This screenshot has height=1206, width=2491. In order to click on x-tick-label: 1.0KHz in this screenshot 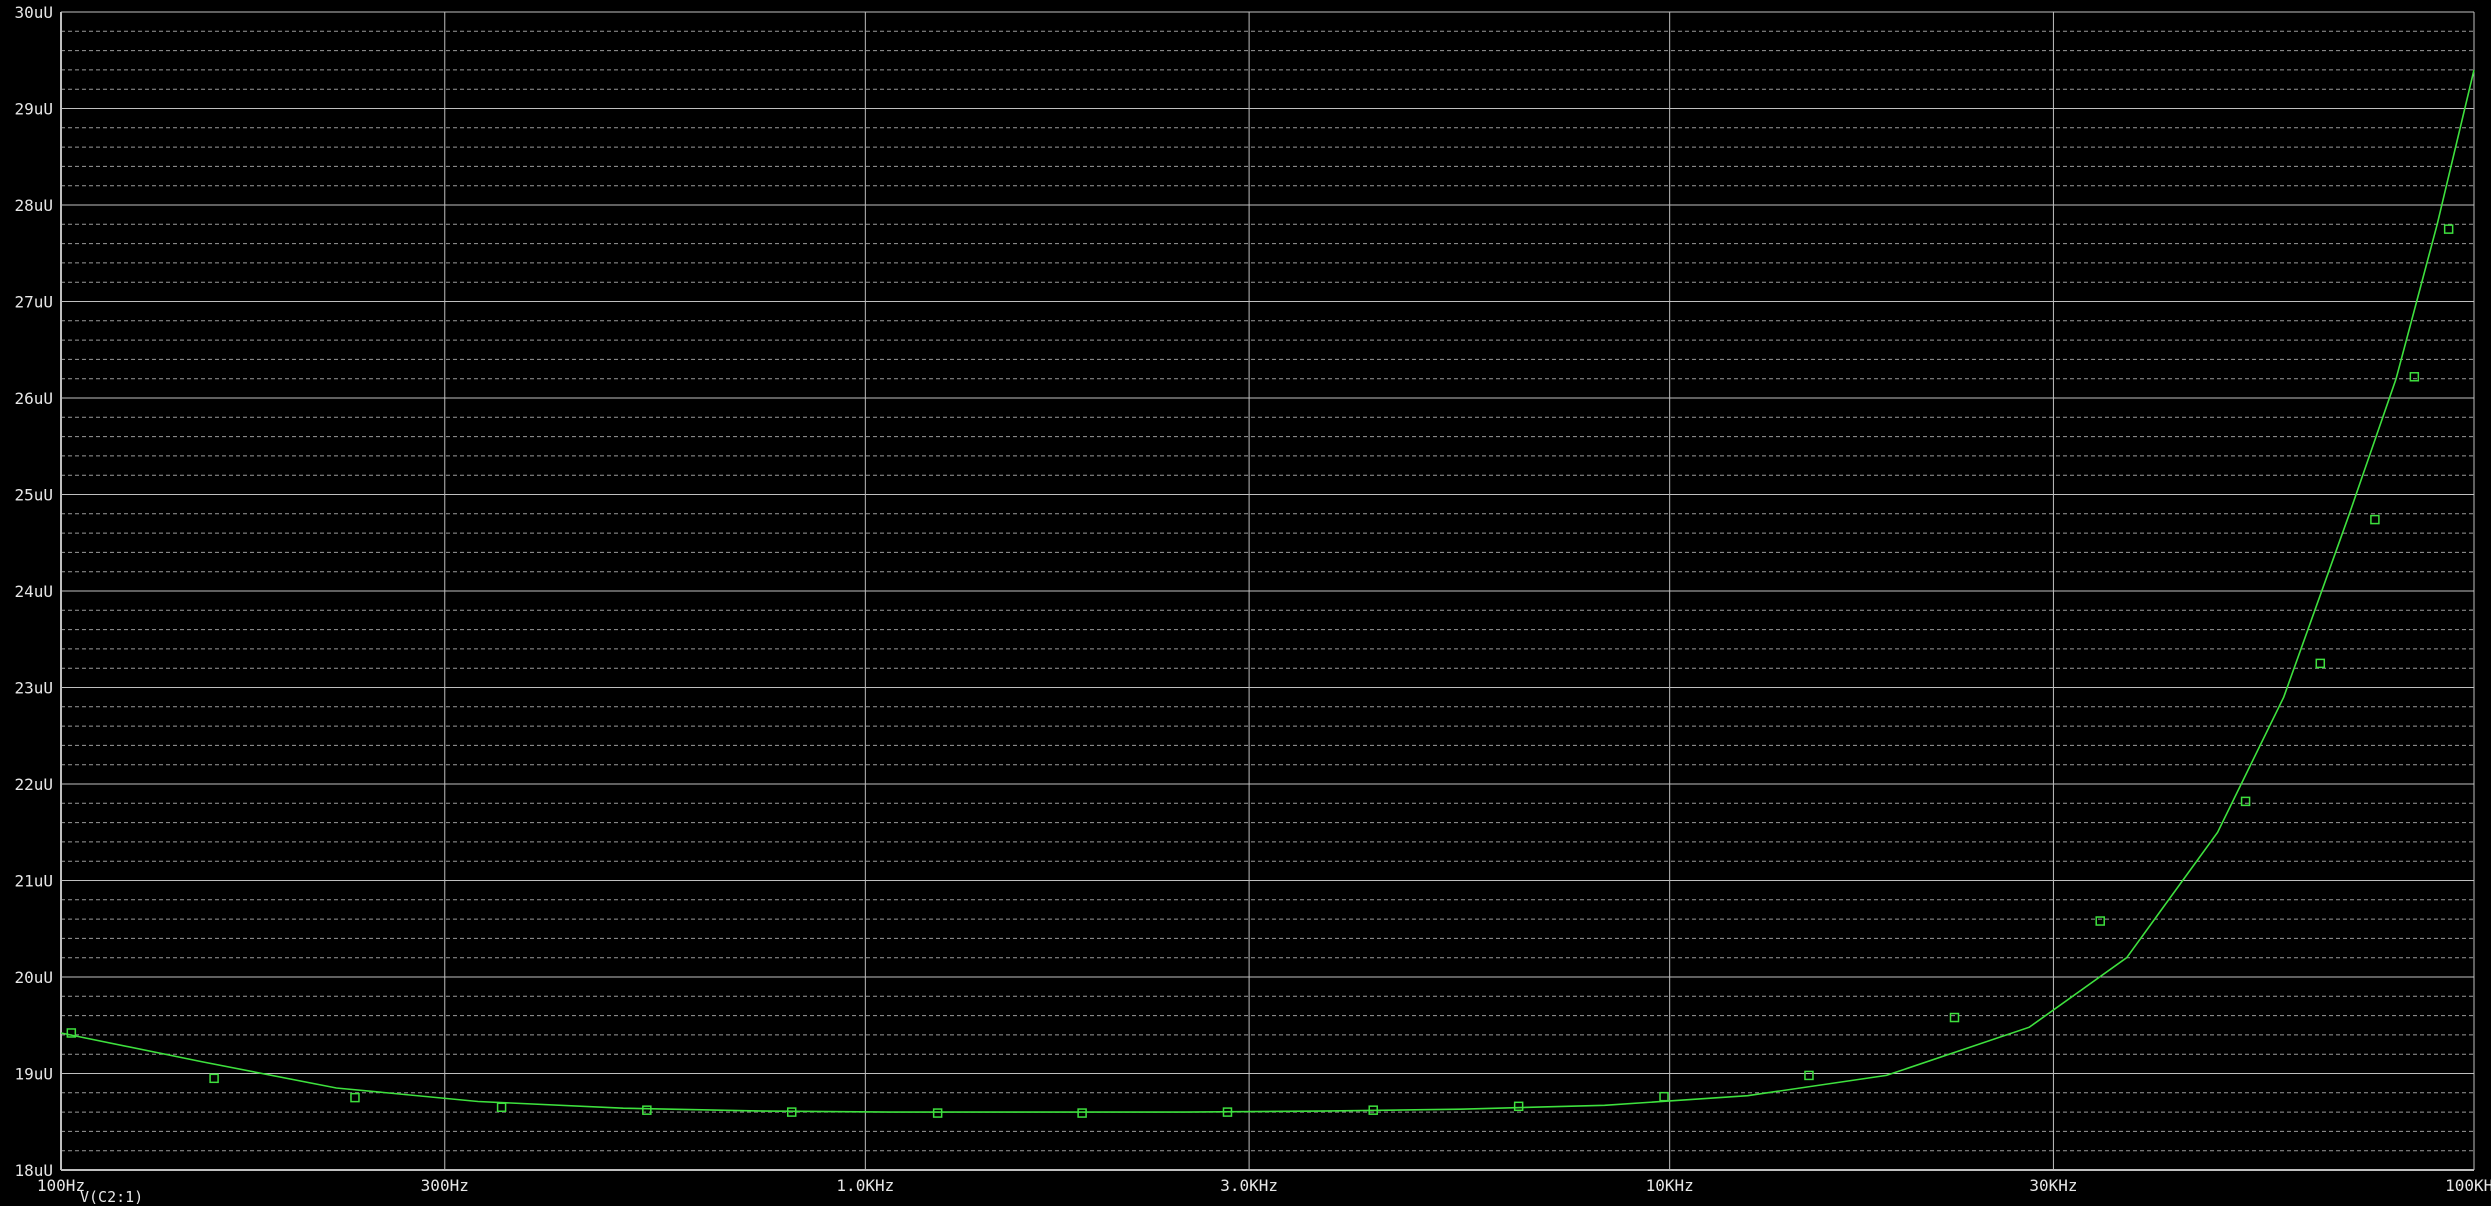, I will do `click(865, 1185)`.